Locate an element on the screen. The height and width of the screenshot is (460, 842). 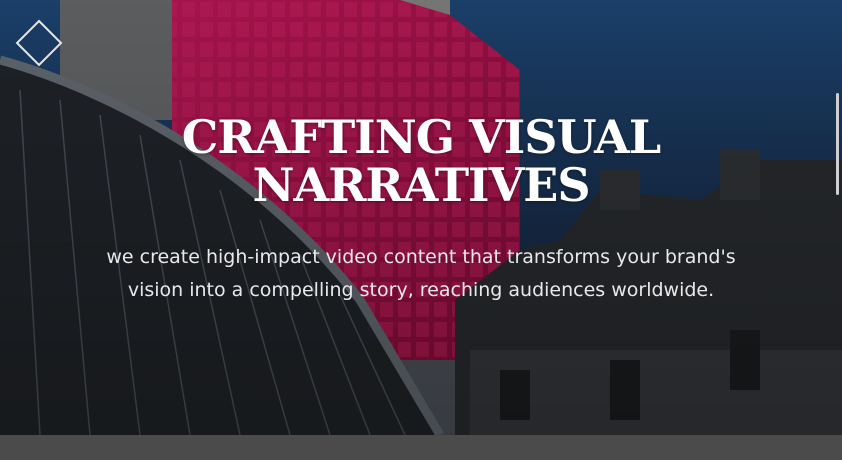
bottom-bar is located at coordinates (421, 447).